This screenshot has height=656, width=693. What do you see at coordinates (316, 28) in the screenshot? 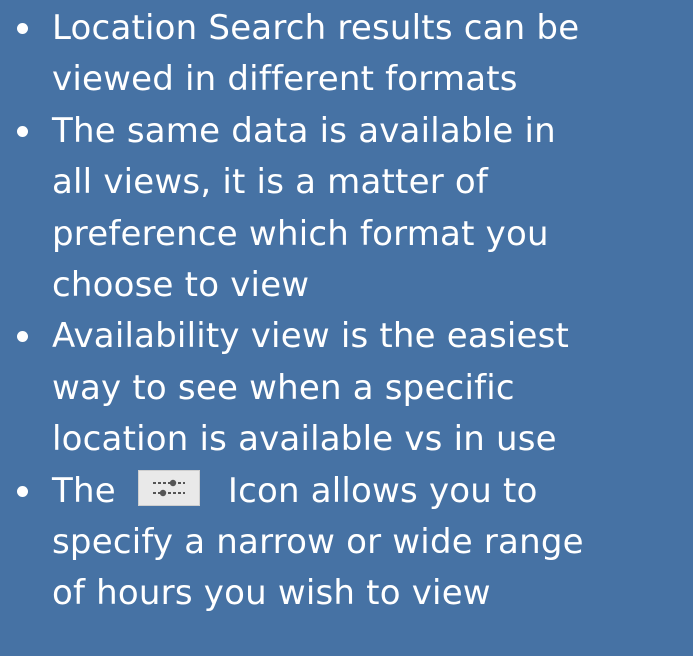
I see `bullet-text-line: Location Search results can be` at bounding box center [316, 28].